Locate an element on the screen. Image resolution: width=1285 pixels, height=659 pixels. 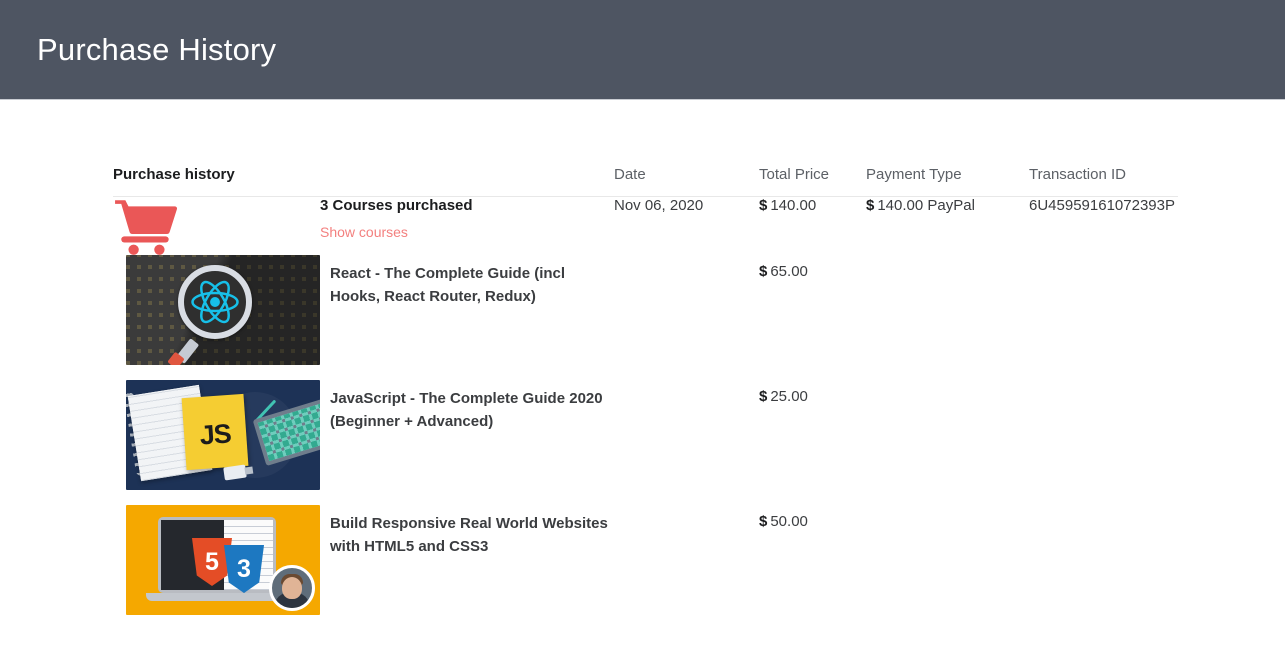
avatar-face is located at coordinates (292, 588).